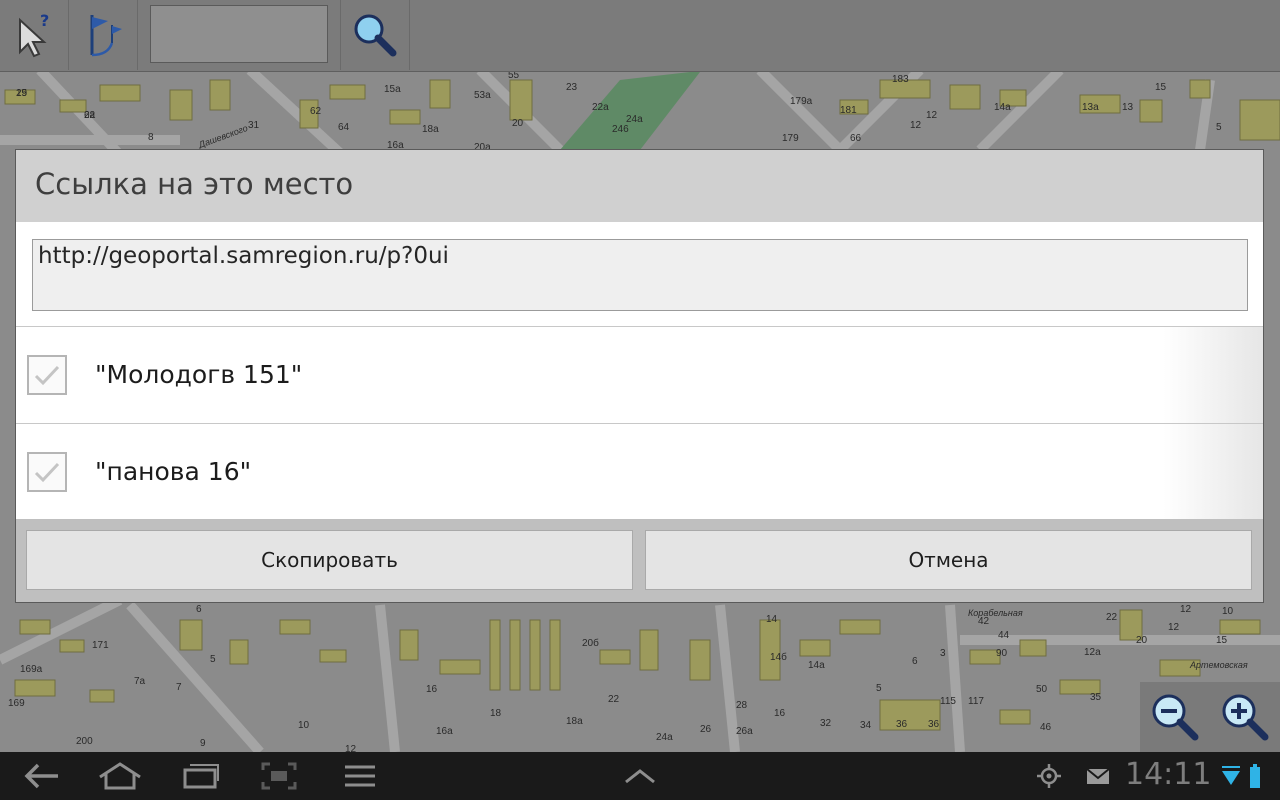 Image resolution: width=1280 pixels, height=800 pixels. I want to click on address-label: 171, so click(100, 645).